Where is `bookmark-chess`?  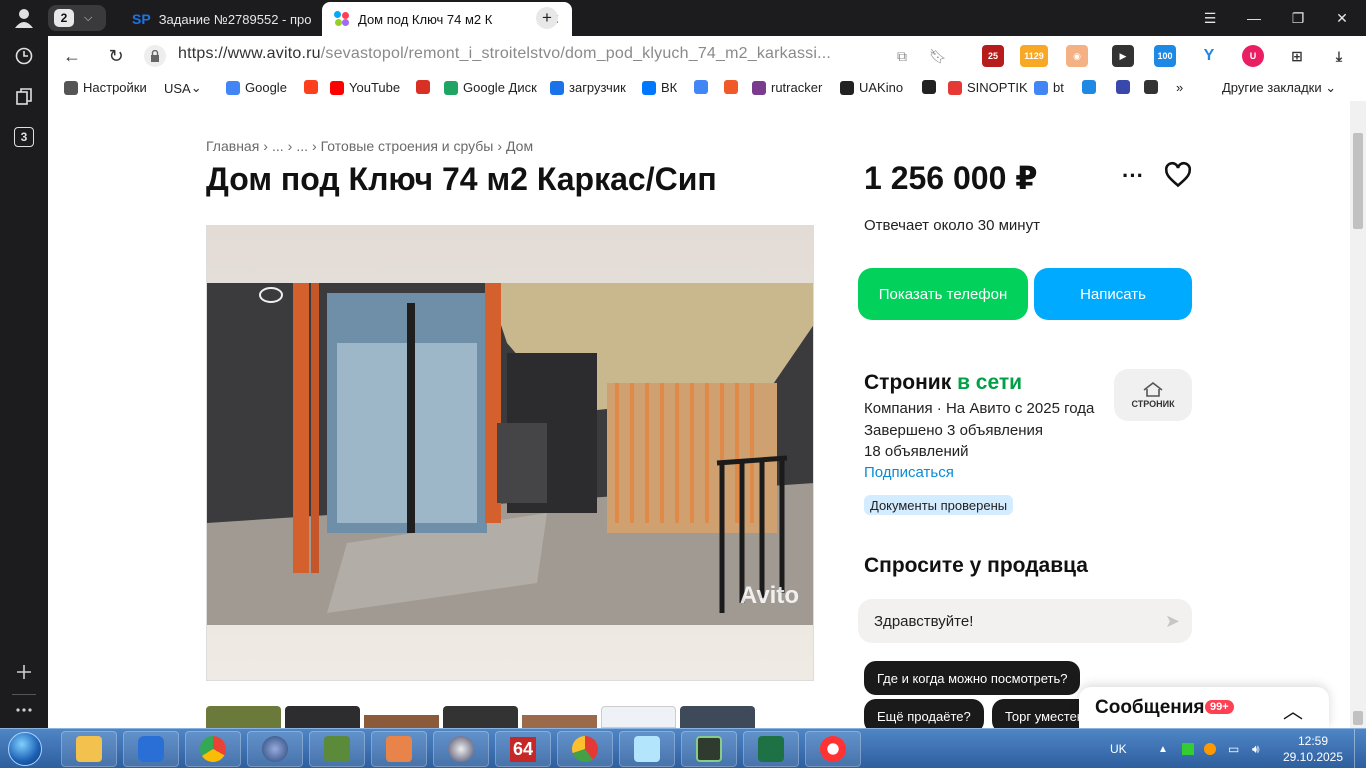 bookmark-chess is located at coordinates (931, 87).